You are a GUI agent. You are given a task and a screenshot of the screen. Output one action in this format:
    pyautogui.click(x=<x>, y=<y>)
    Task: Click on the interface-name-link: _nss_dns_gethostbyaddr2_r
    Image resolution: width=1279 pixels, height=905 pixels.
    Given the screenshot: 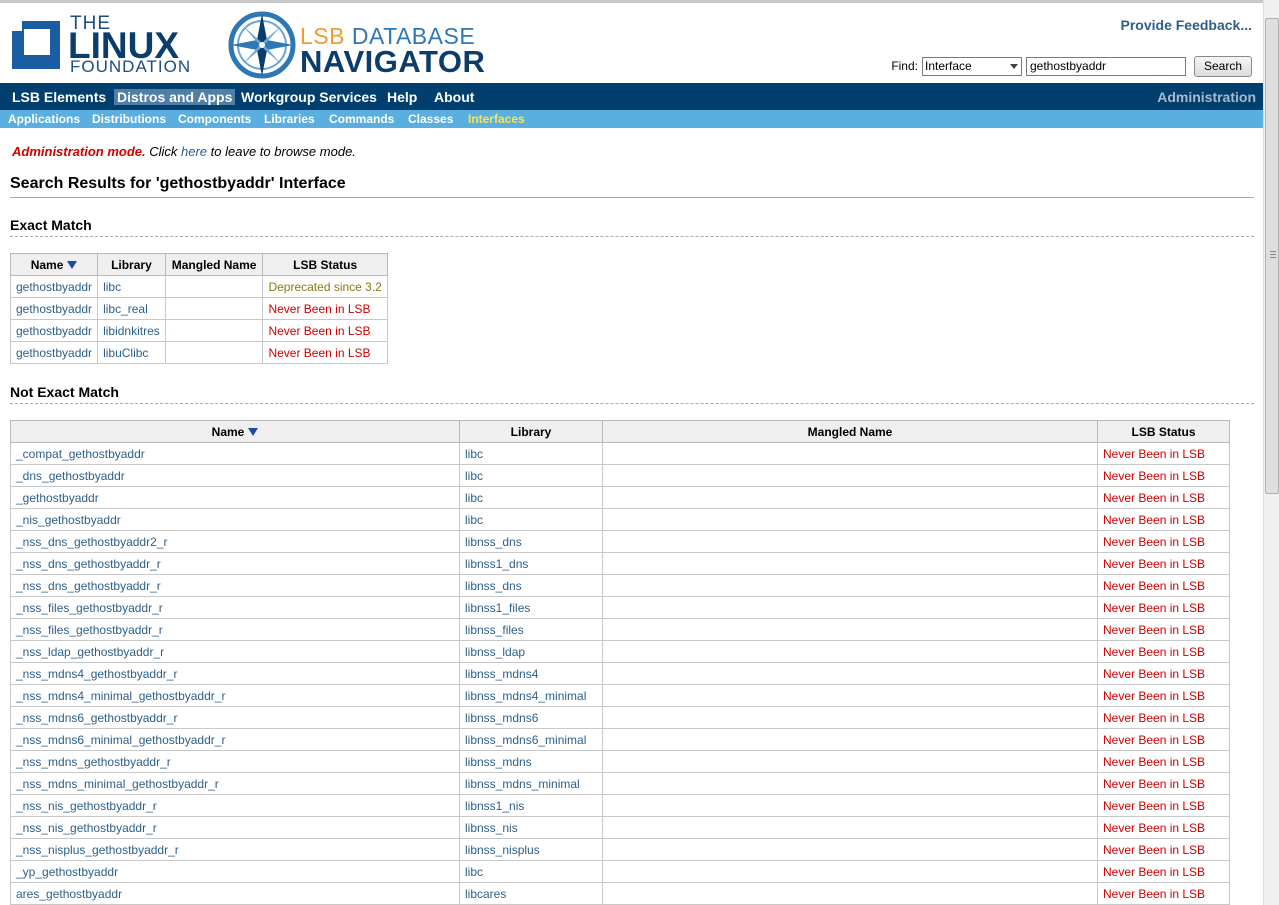 What is the action you would take?
    pyautogui.click(x=235, y=541)
    